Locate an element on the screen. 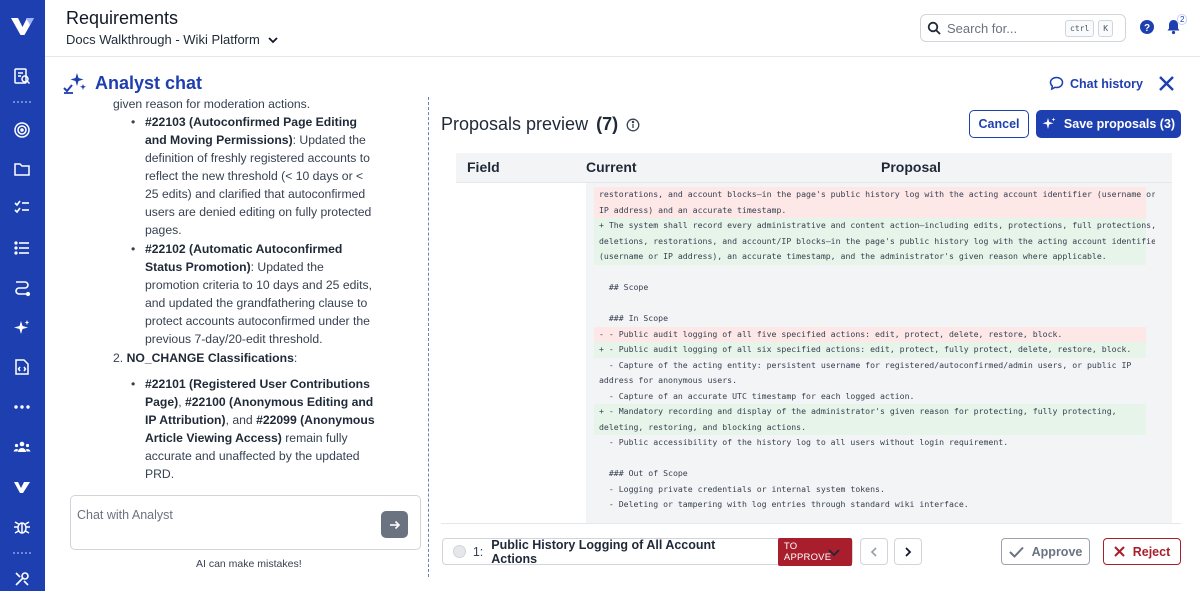  brand-mark-icon is located at coordinates (22, 487).